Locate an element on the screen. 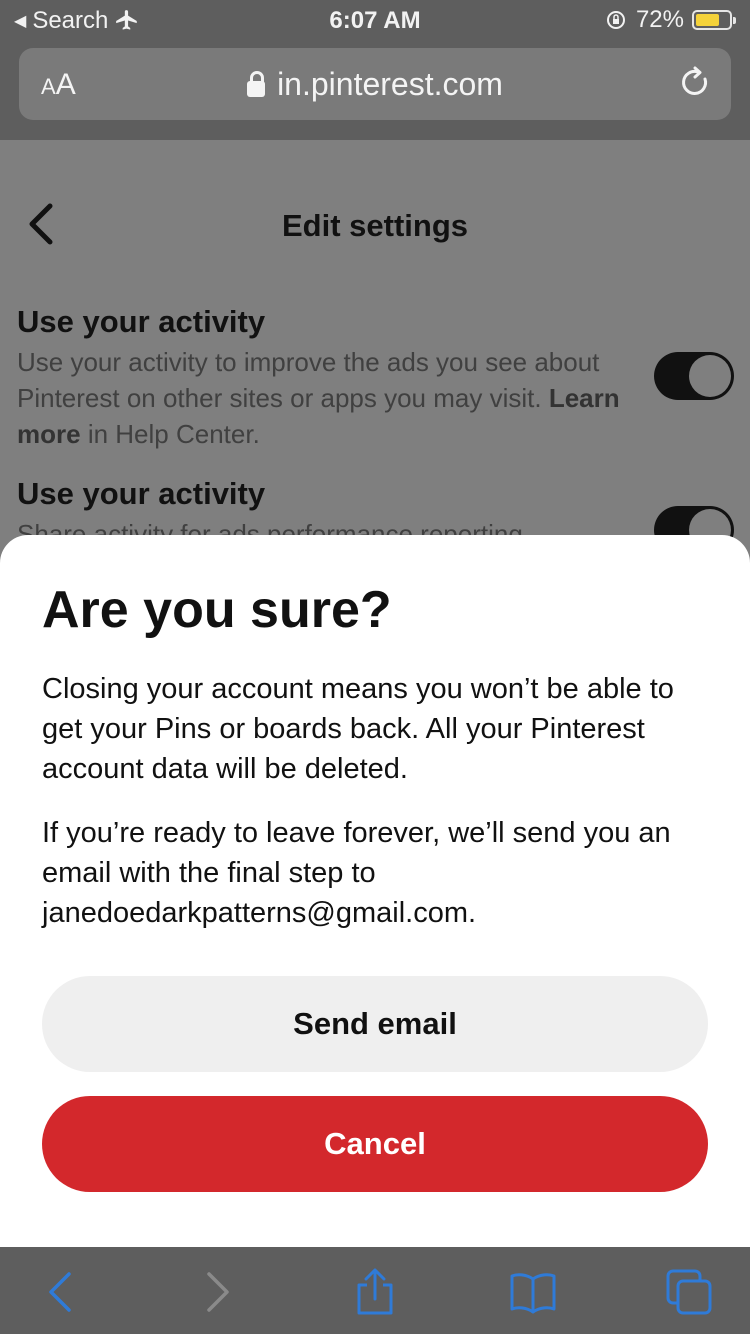 The height and width of the screenshot is (1334, 750). lock-icon is located at coordinates (256, 84).